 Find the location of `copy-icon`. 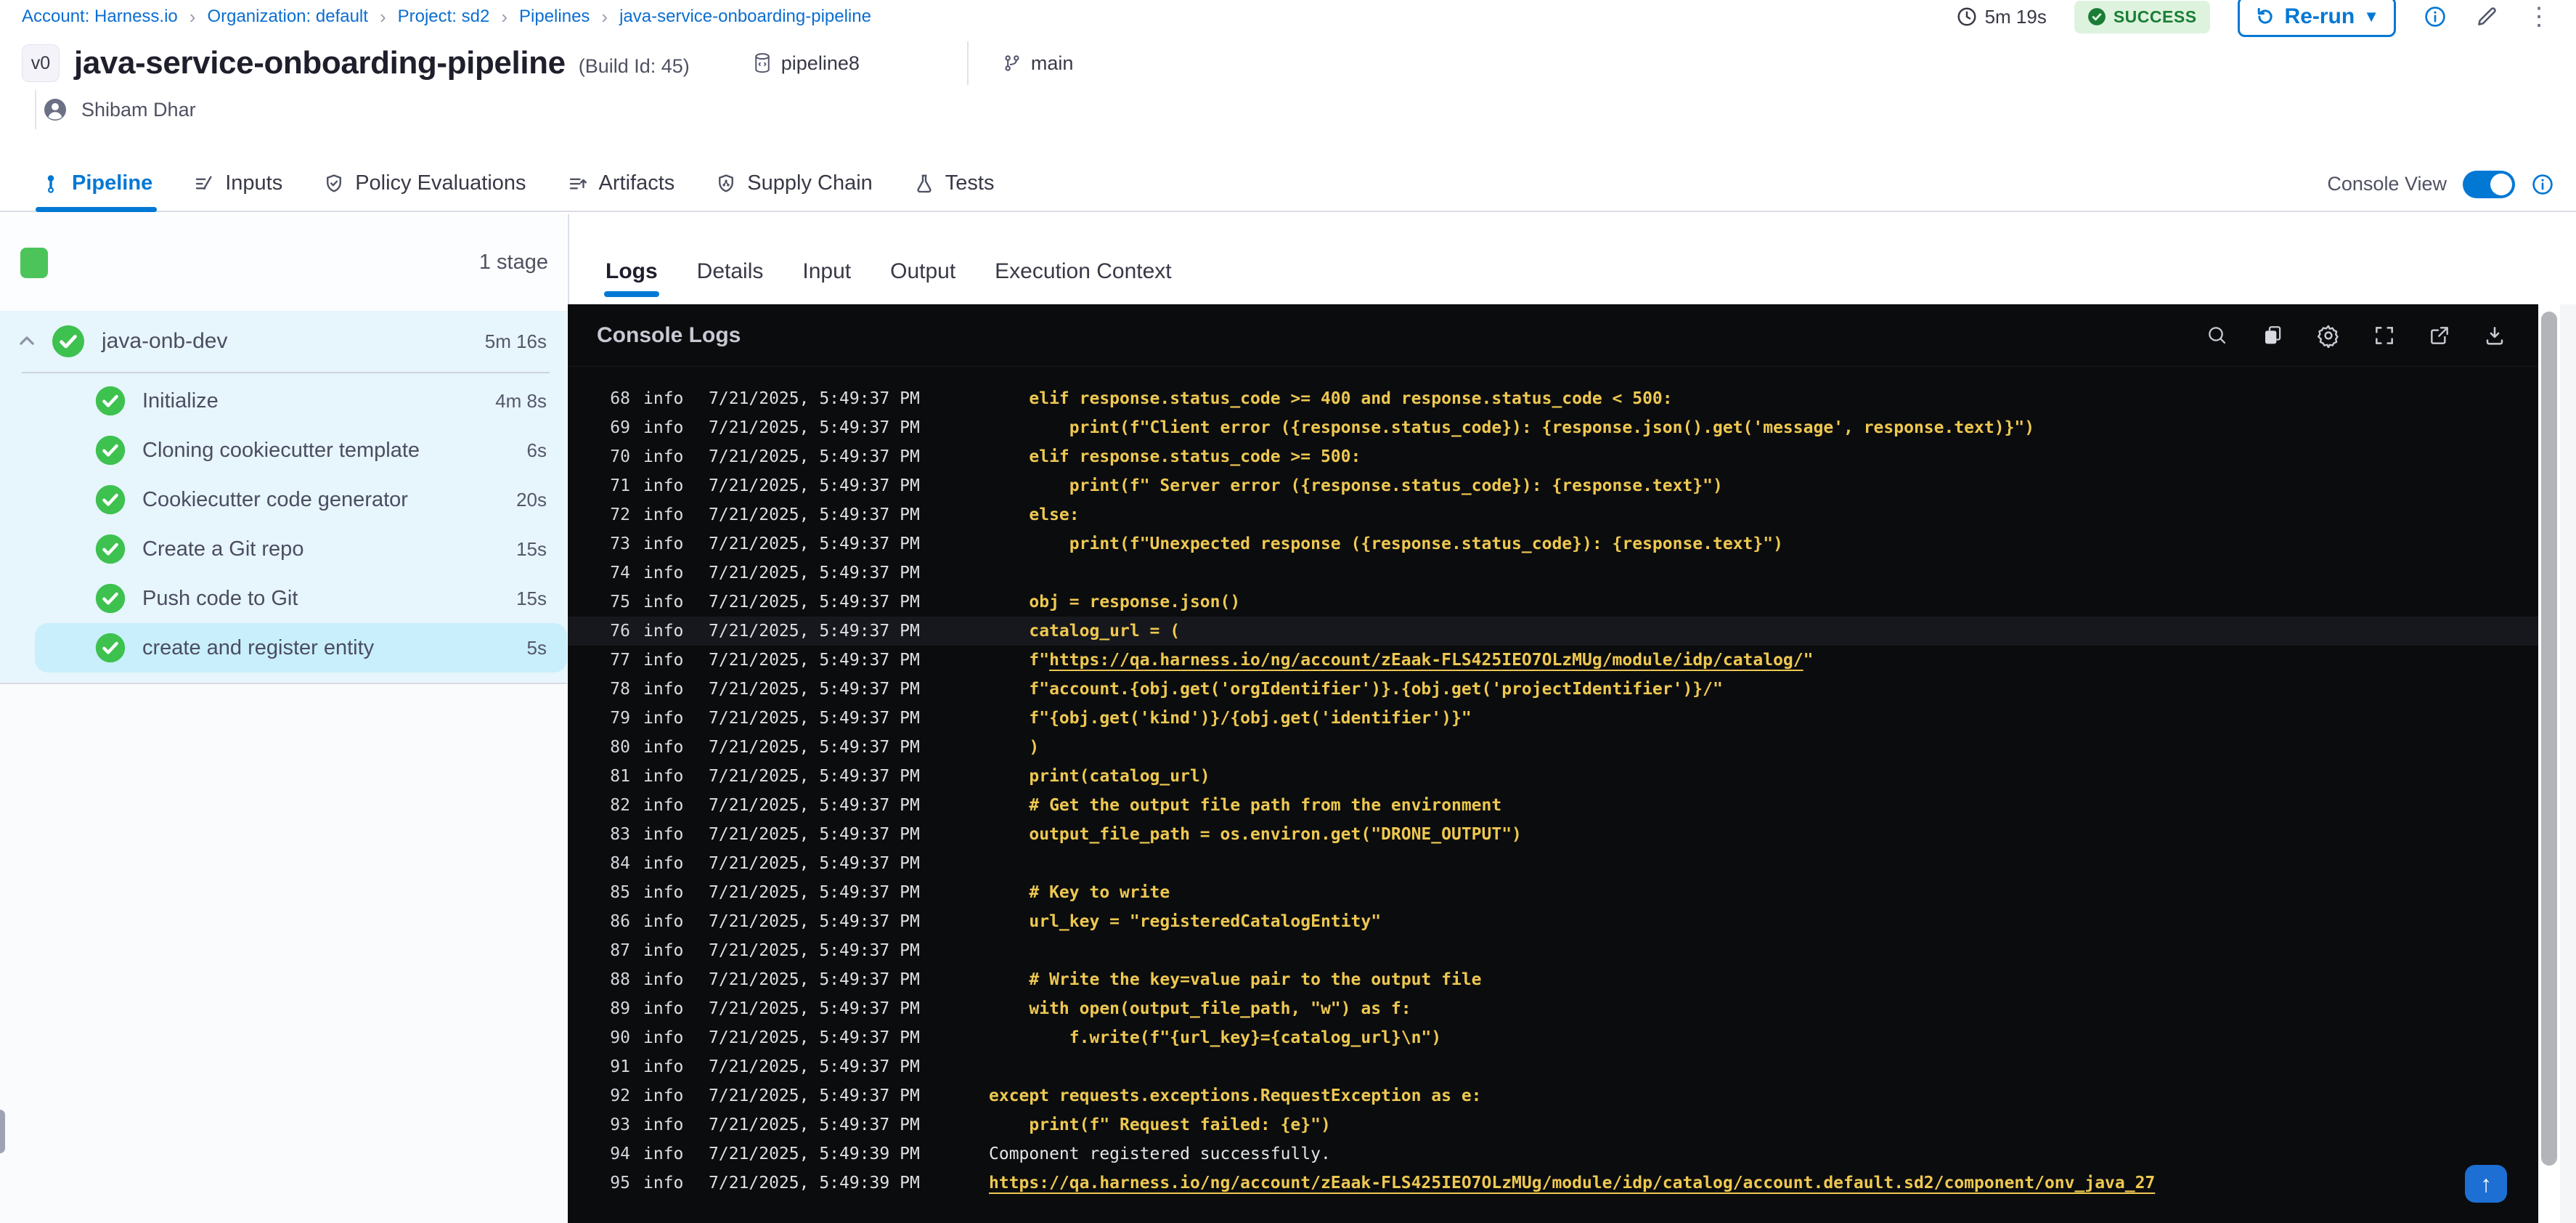

copy-icon is located at coordinates (2272, 335).